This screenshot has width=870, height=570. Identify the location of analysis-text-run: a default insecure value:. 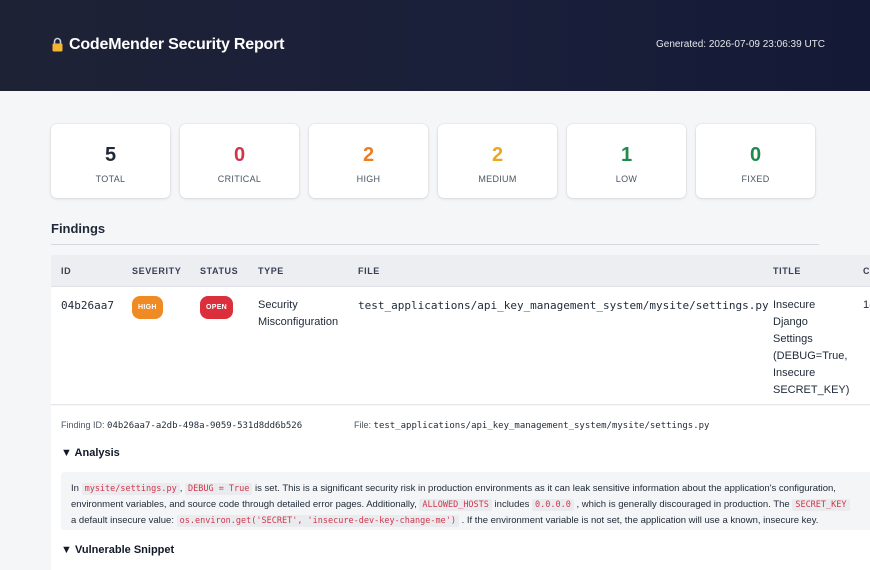
(122, 520).